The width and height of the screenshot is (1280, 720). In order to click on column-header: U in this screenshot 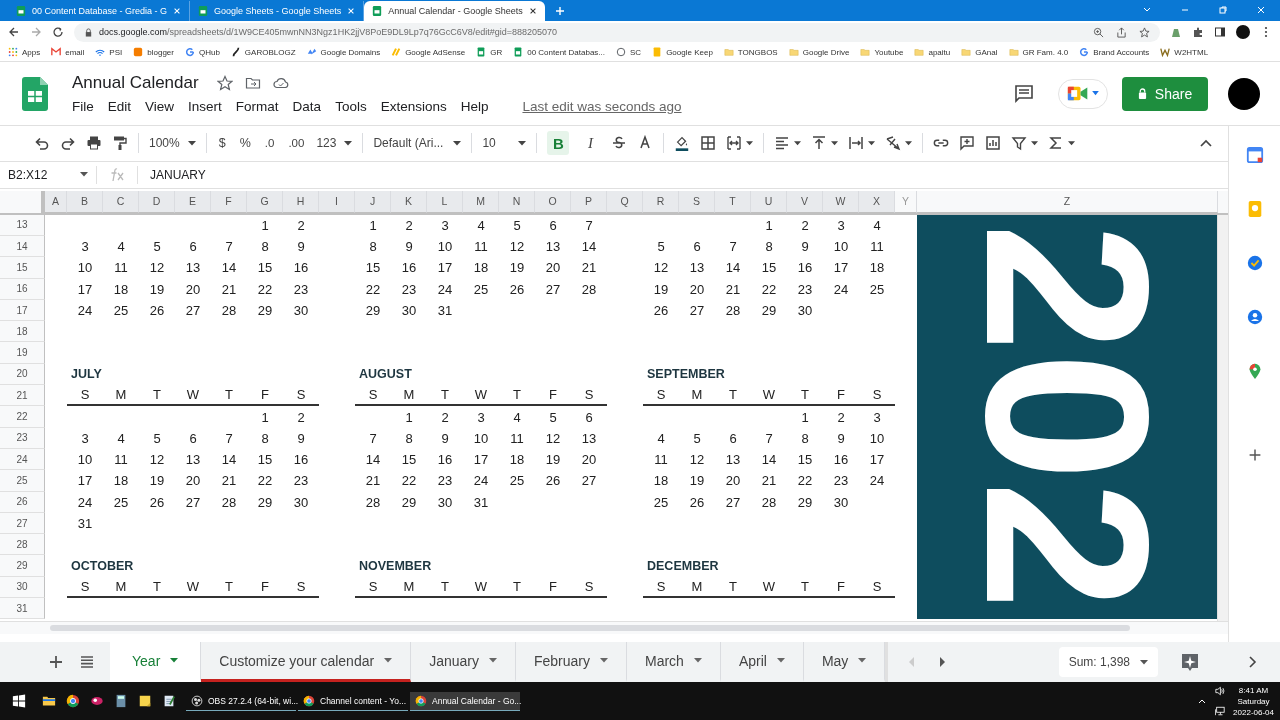, I will do `click(769, 201)`.